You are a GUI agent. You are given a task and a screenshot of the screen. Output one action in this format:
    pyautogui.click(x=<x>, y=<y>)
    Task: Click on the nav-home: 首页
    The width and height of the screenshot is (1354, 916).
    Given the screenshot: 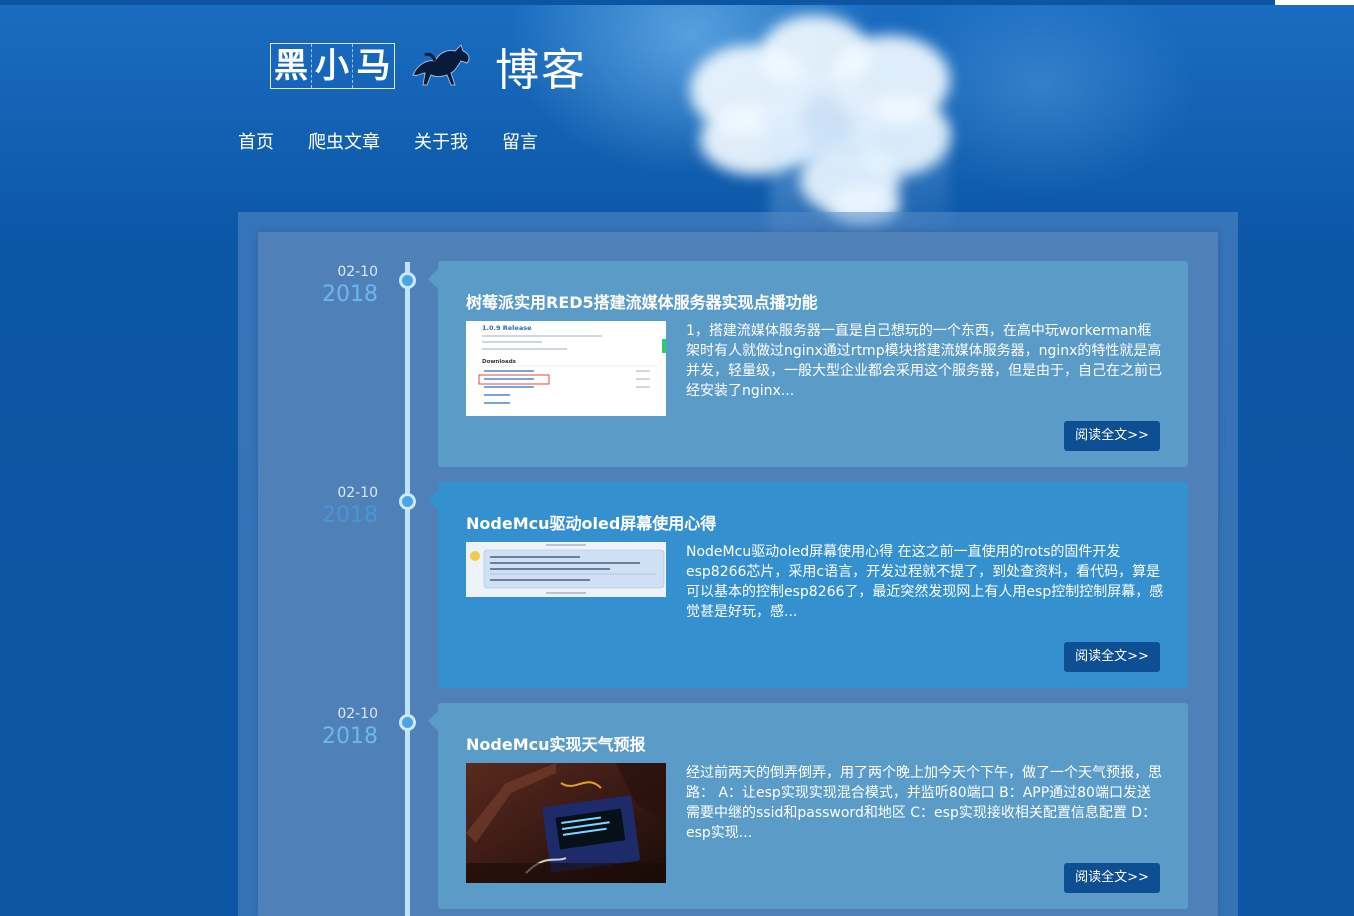 What is the action you would take?
    pyautogui.click(x=256, y=143)
    